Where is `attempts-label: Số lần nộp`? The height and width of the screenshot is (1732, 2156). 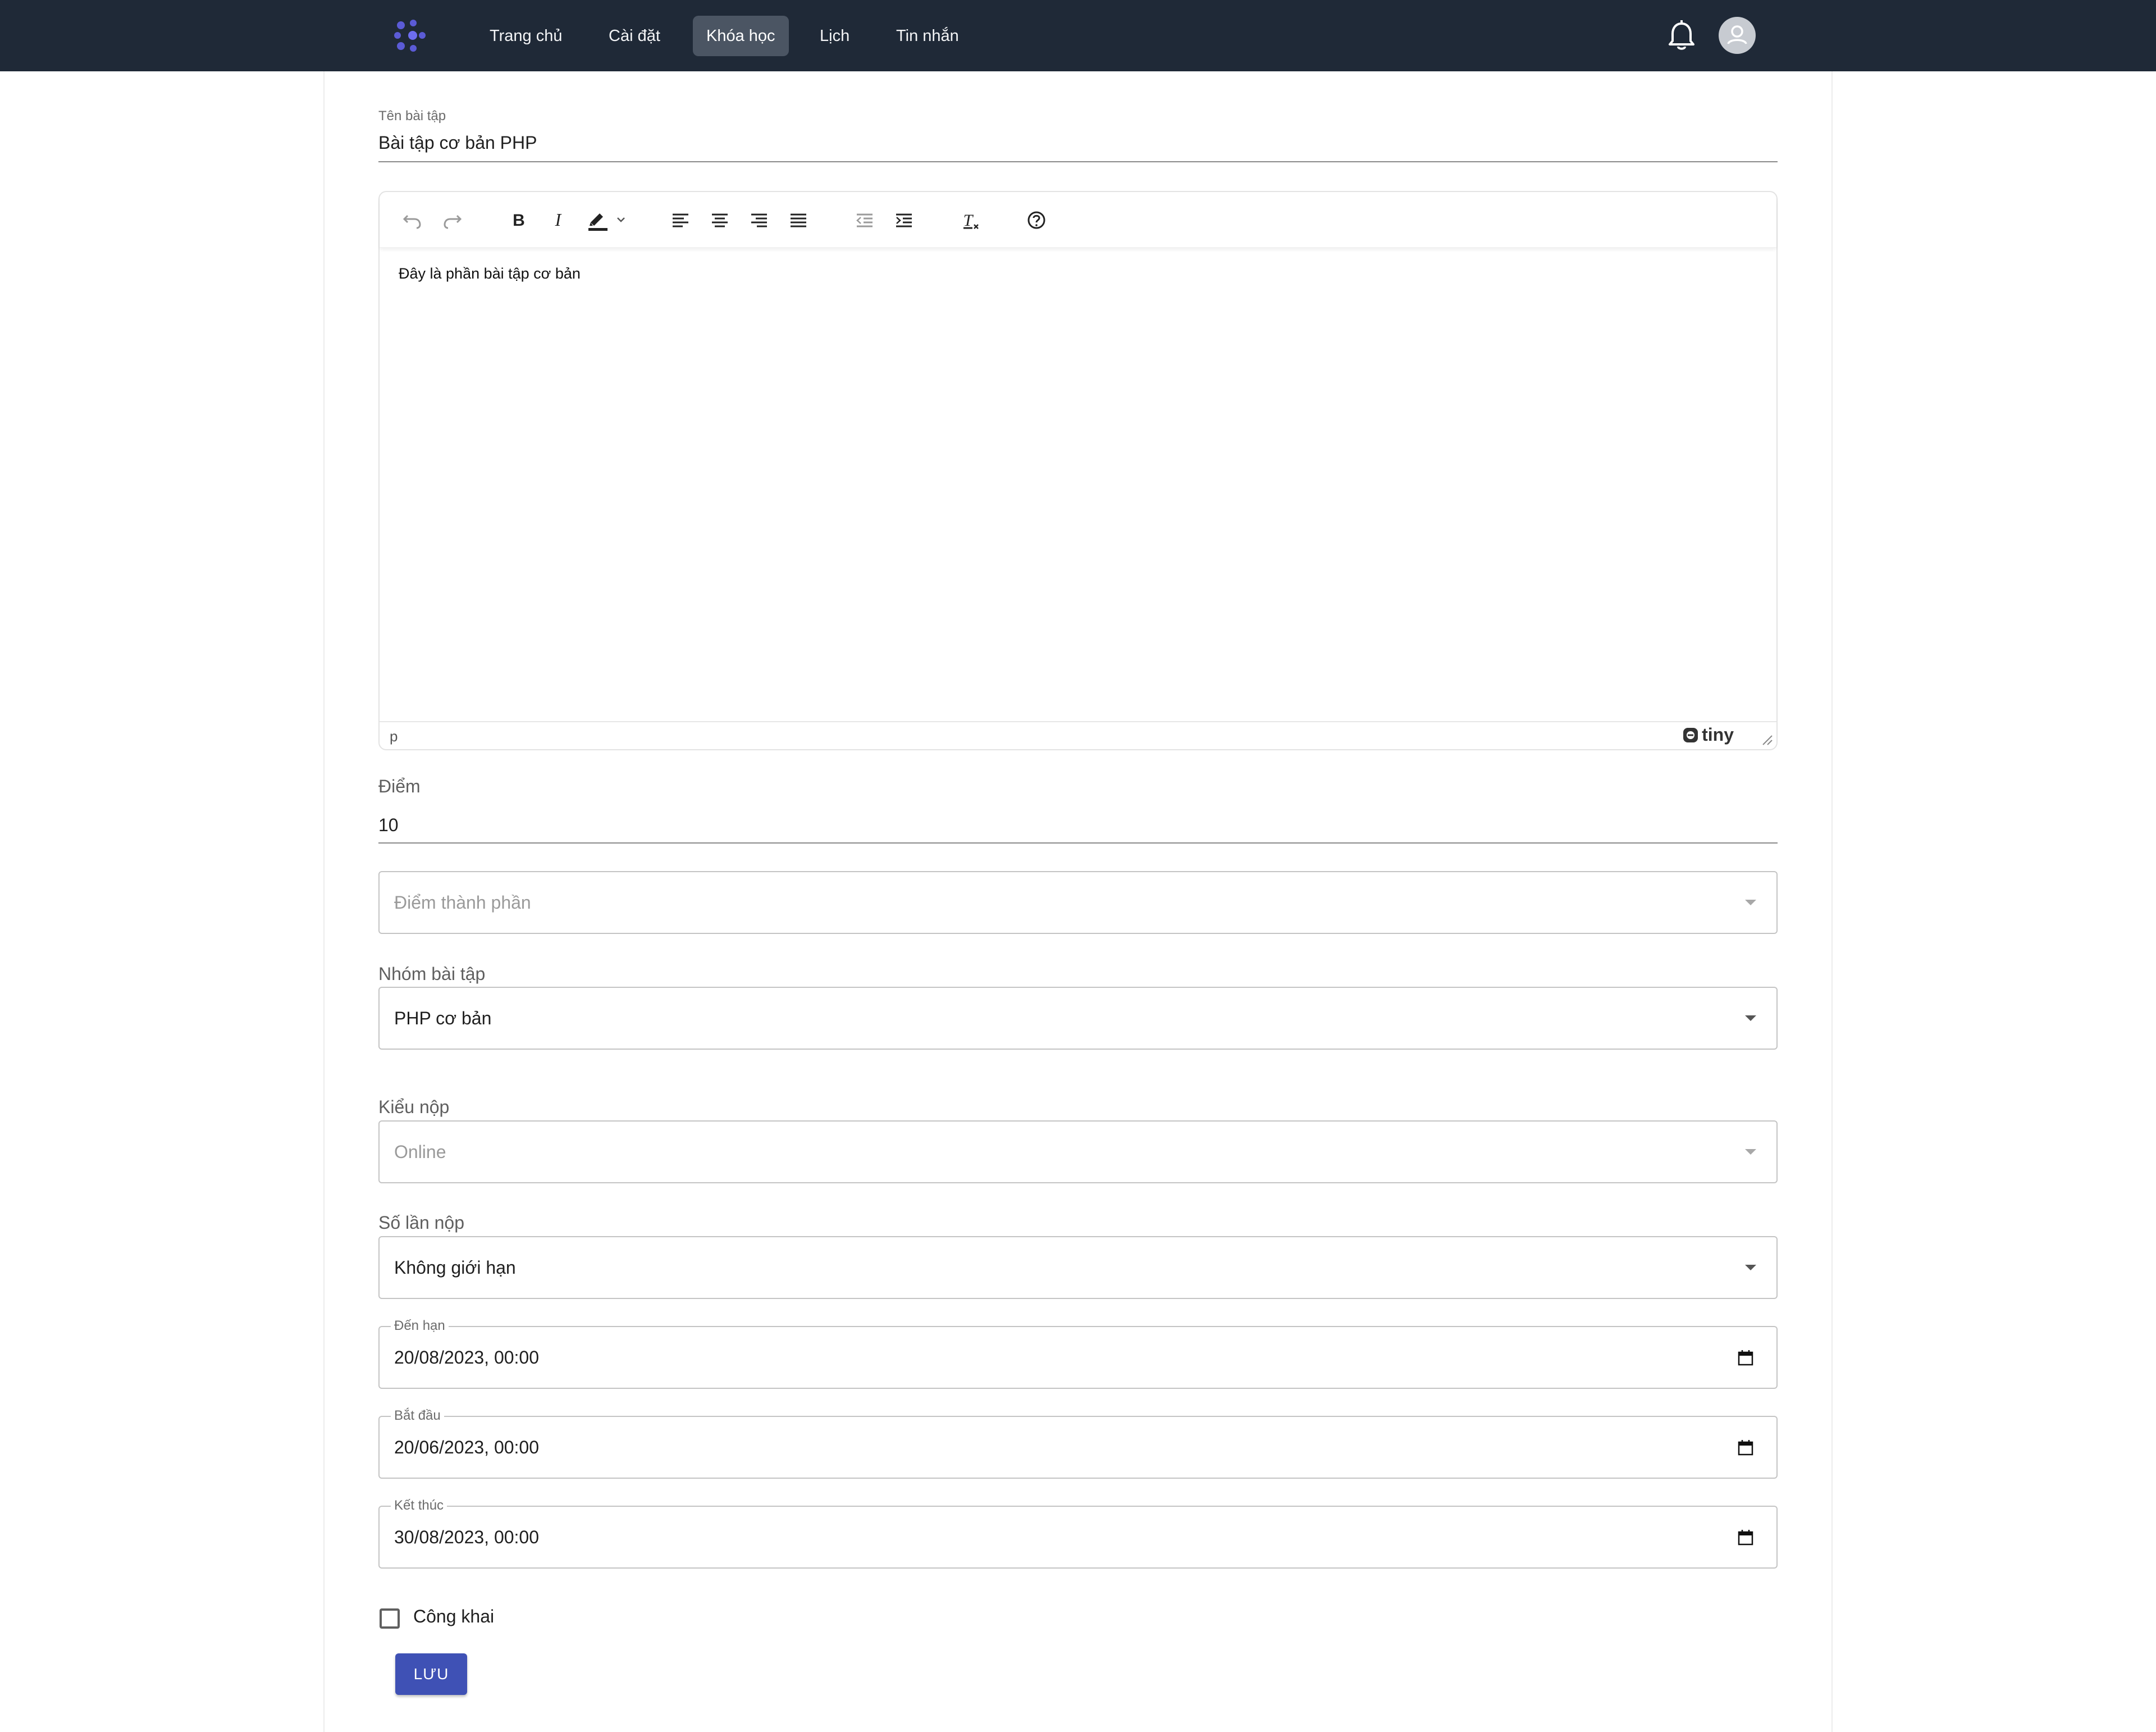
attempts-label: Số lần nộp is located at coordinates (421, 1223).